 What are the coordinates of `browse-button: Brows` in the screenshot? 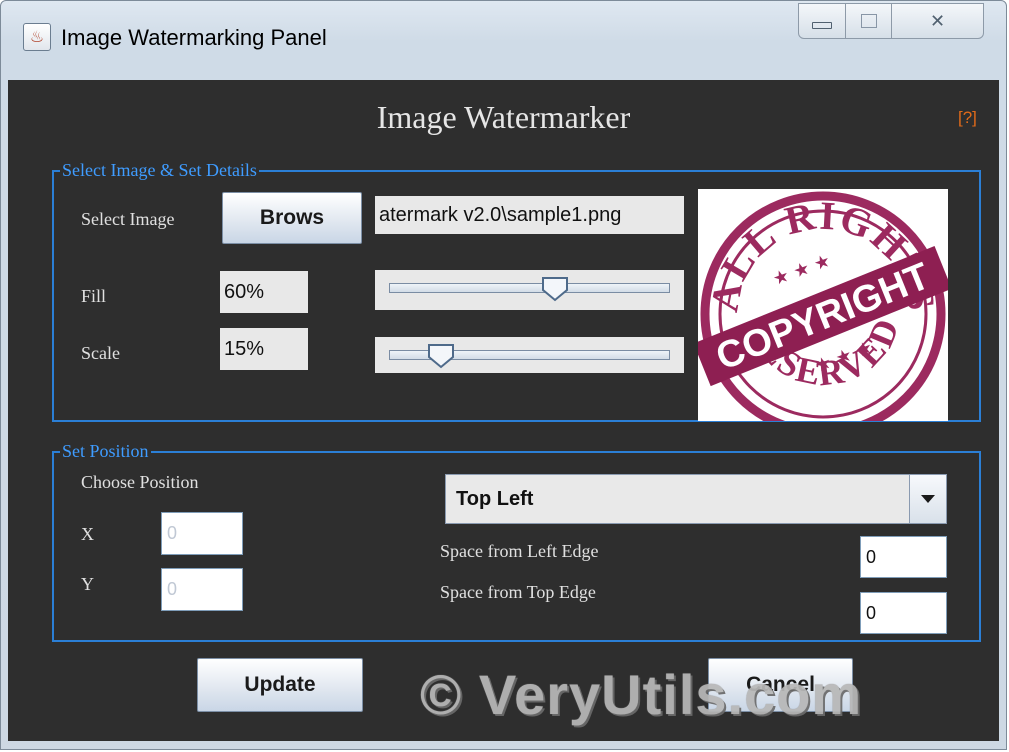 It's located at (292, 218).